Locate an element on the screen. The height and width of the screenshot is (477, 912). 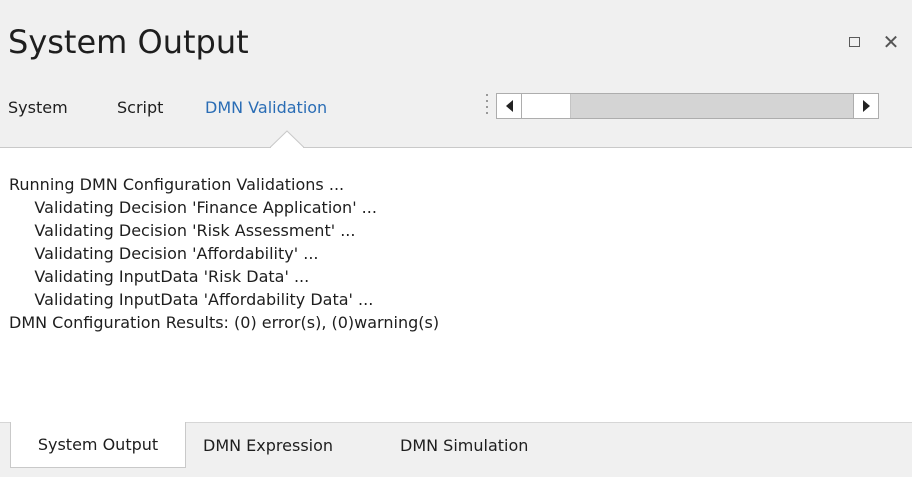
maximize-button is located at coordinates (854, 42).